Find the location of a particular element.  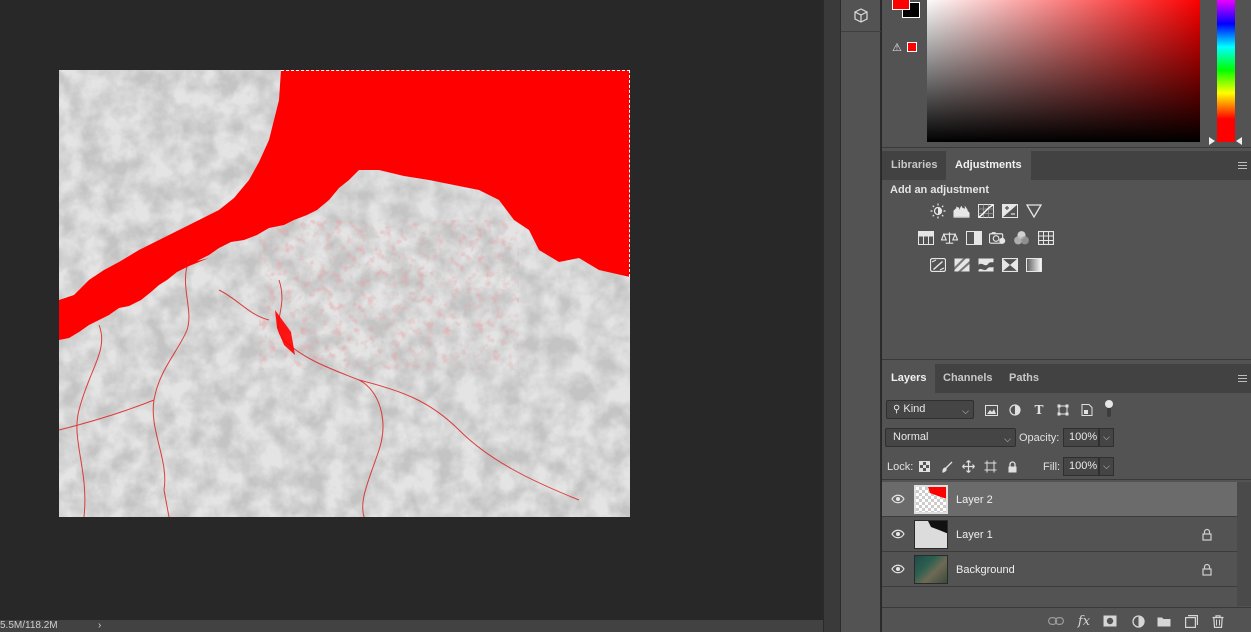

levels-icon is located at coordinates (961, 210).